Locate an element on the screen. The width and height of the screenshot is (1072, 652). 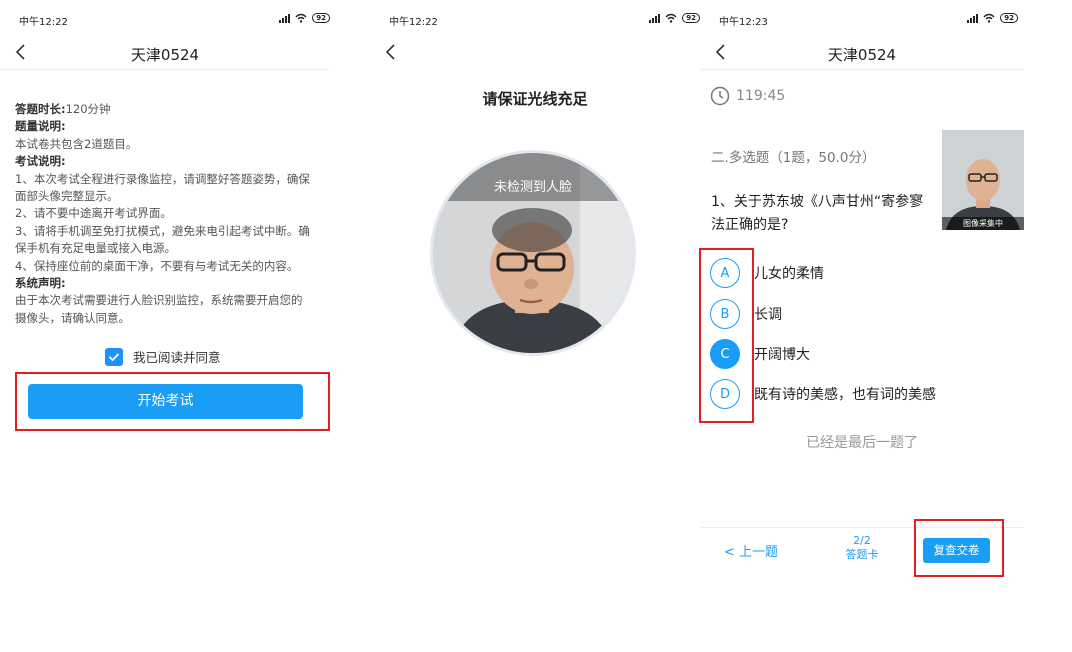
question-line-1: 1、关于苏东坡《八声甘州“寄参寥 is located at coordinates (817, 202).